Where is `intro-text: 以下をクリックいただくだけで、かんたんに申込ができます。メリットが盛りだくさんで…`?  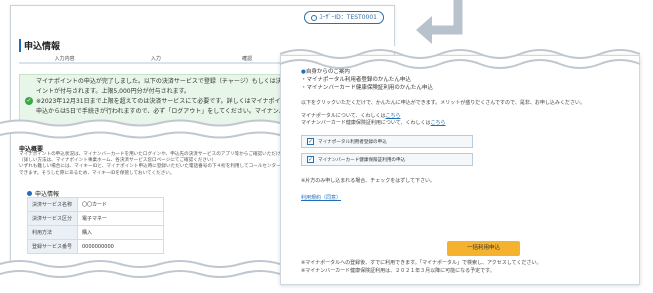
intro-text: 以下をクリックいただくだけで、かんたんに申込ができます。メリットが盛りだくさんで… is located at coordinates (443, 103).